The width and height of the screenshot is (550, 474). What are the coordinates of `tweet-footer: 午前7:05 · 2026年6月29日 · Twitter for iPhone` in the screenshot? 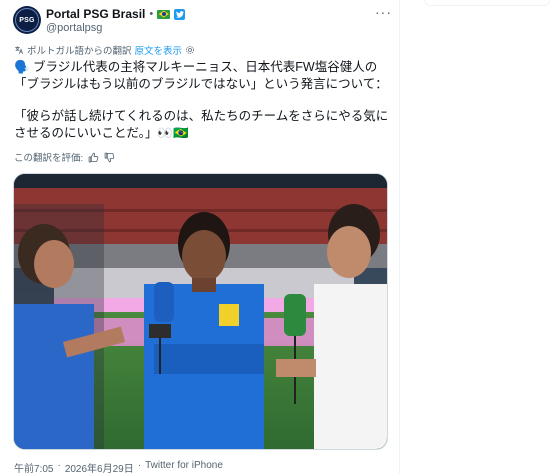 It's located at (118, 467).